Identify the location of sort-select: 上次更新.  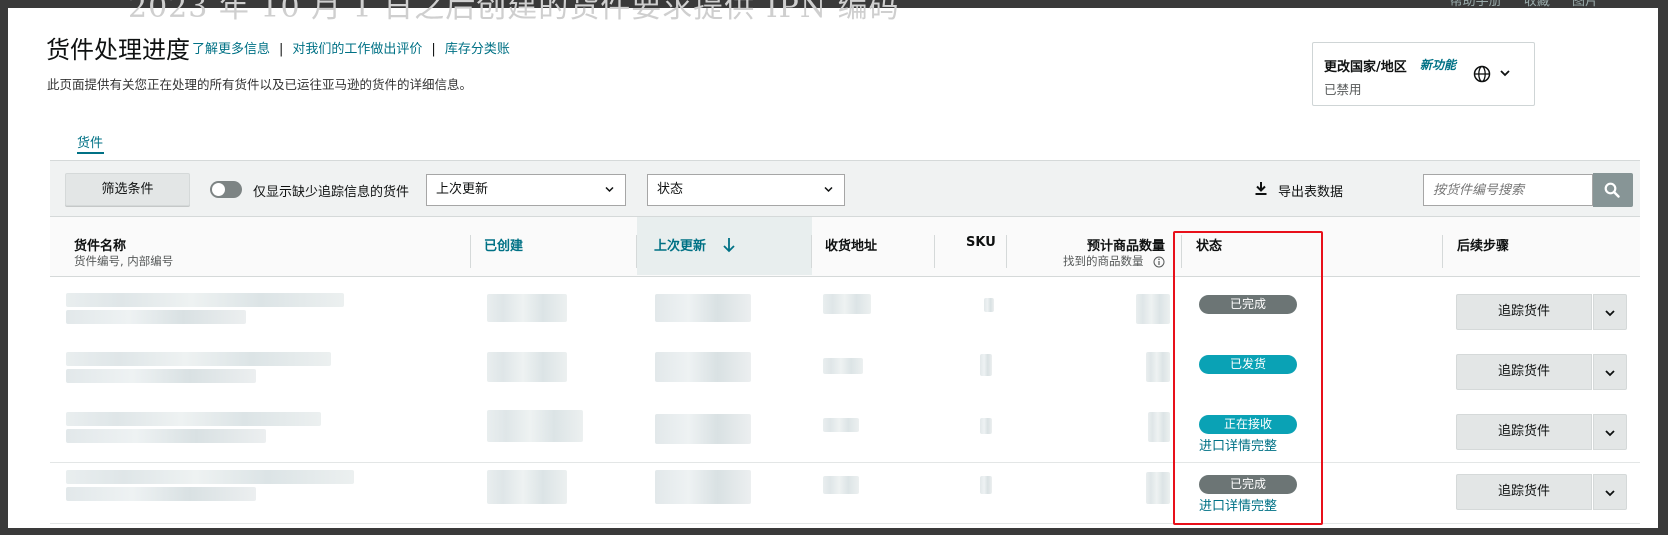
(526, 190).